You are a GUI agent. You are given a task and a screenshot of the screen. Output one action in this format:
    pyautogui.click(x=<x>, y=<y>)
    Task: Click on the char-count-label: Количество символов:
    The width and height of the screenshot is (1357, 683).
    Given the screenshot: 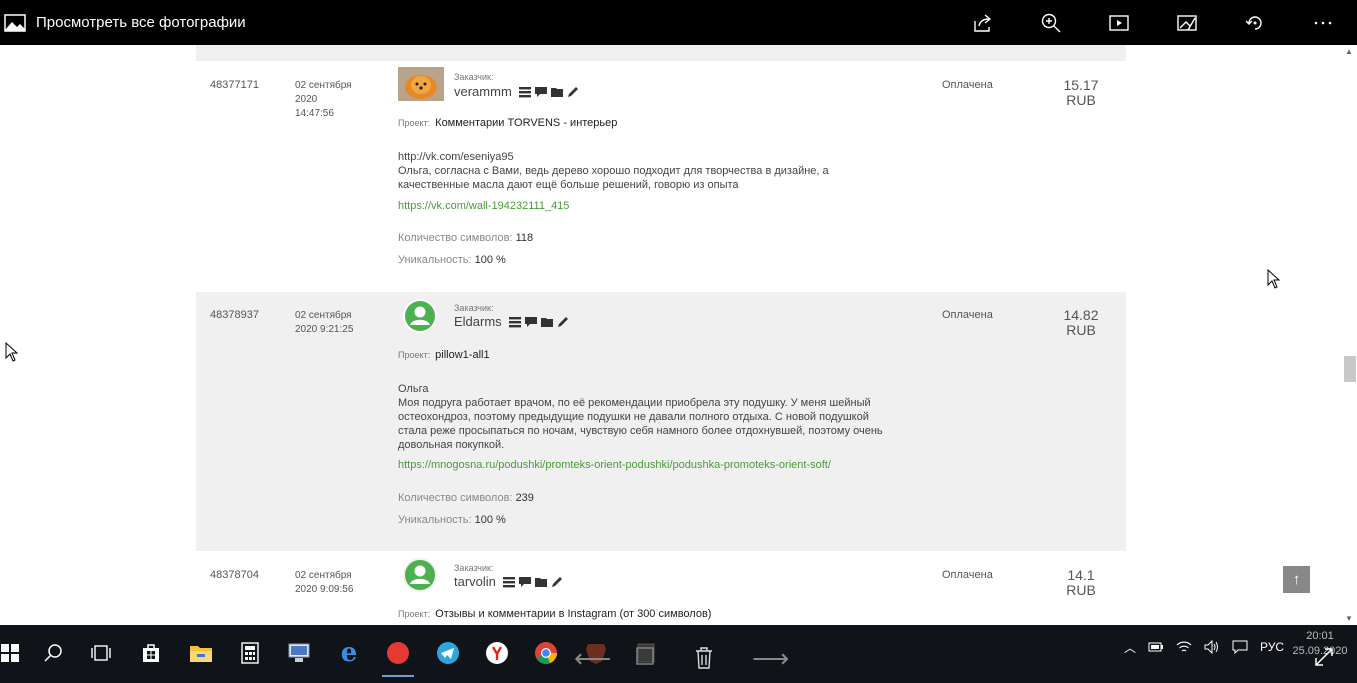 What is the action you would take?
    pyautogui.click(x=455, y=238)
    